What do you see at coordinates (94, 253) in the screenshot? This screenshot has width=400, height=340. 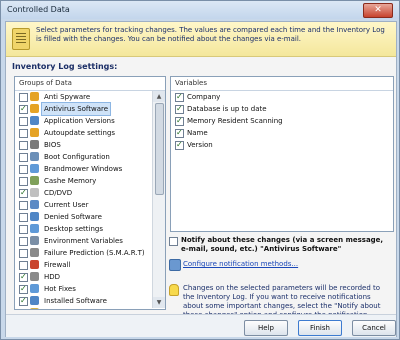 I see `group-label: Failure Prediction (S.M.A.R.T)` at bounding box center [94, 253].